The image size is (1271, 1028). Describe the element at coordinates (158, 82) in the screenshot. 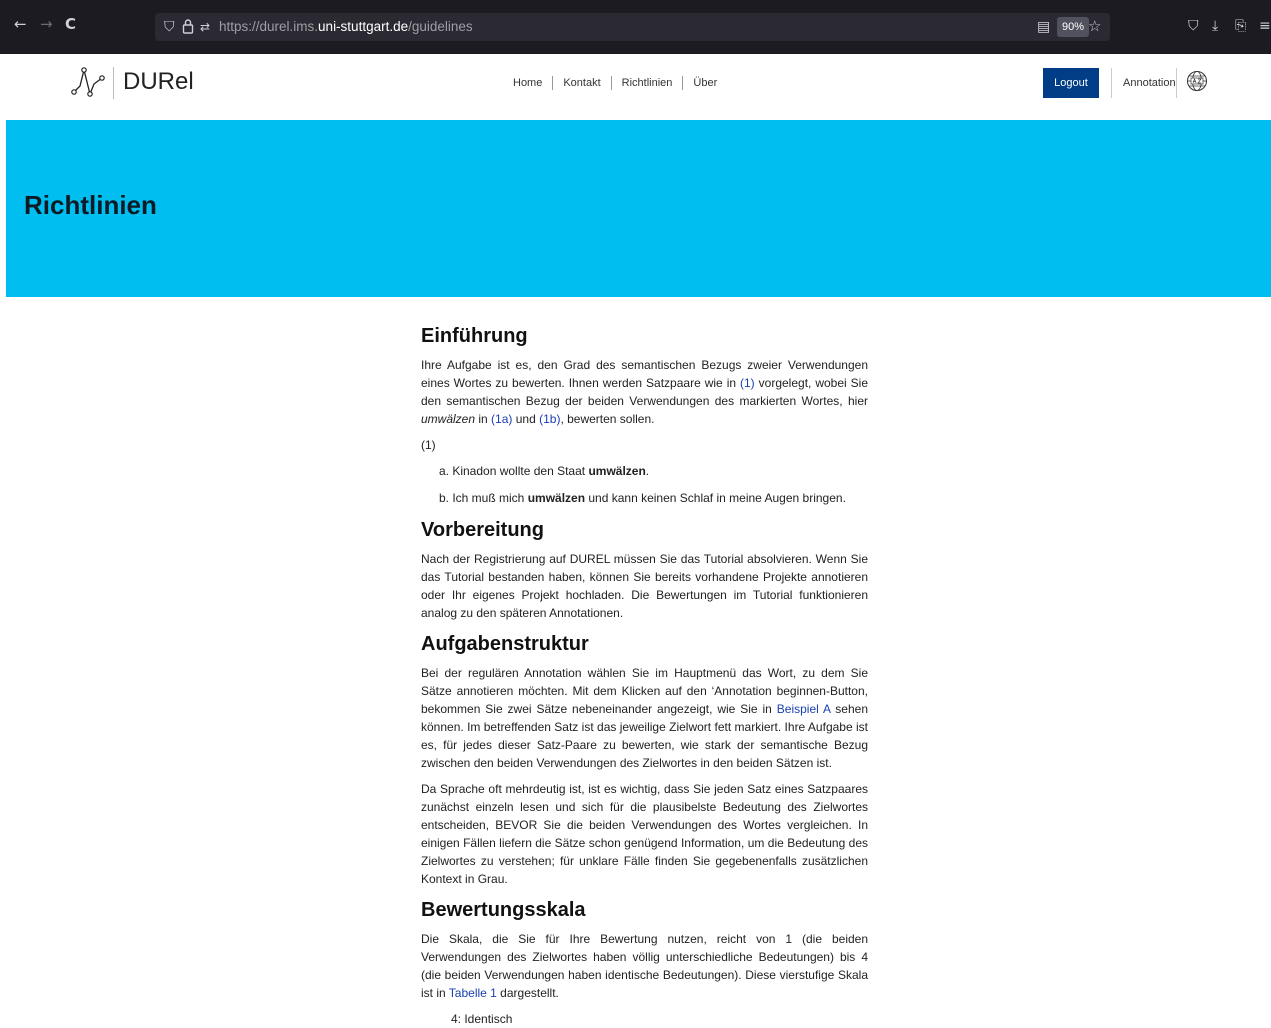

I see `brand-name: DURel` at that location.